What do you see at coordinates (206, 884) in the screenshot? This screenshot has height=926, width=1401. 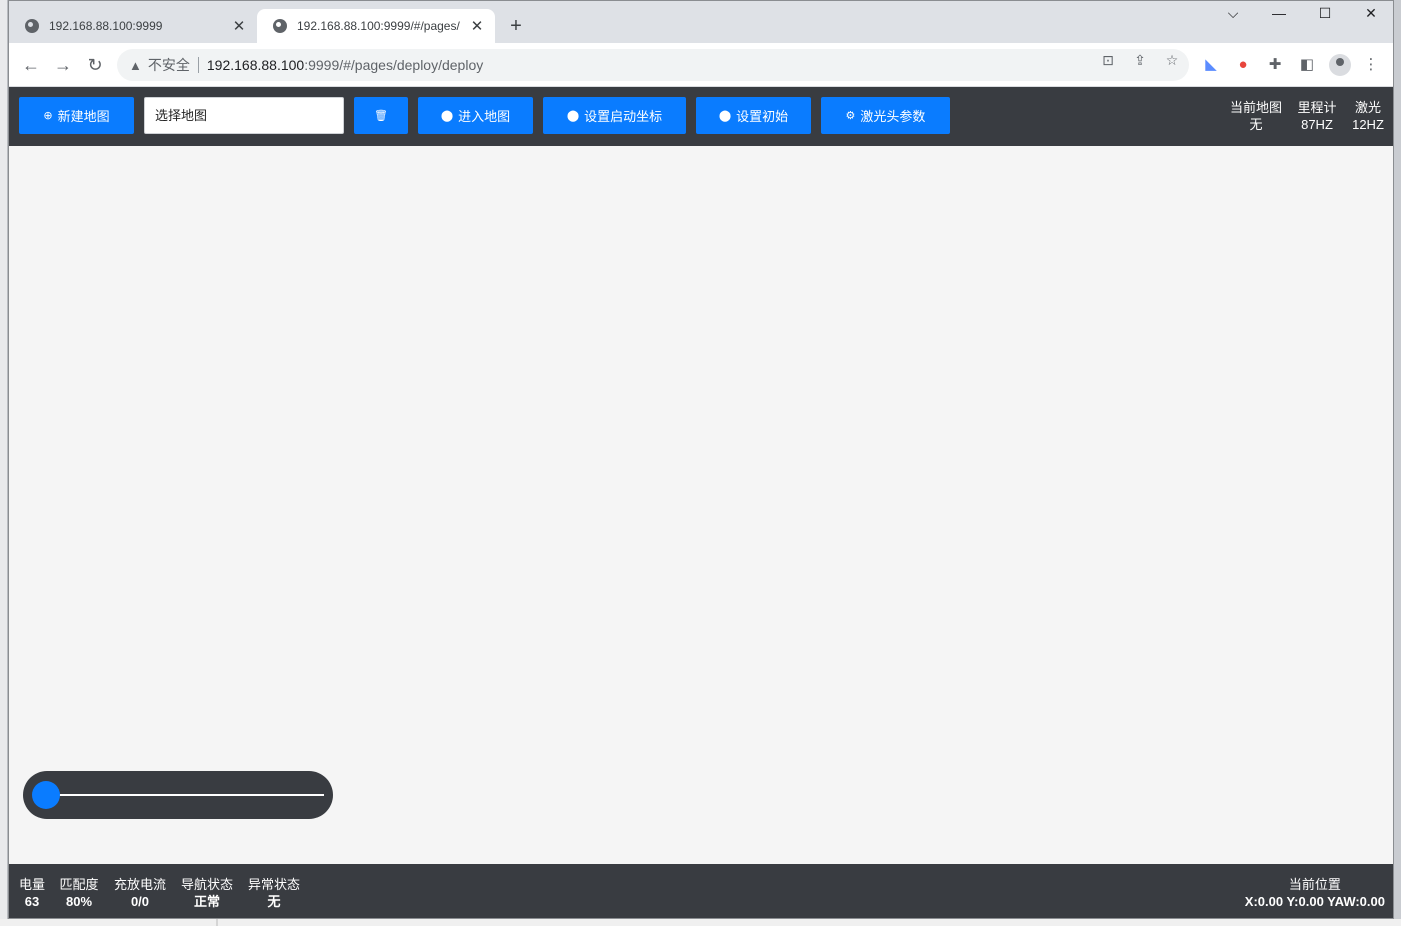 I see `stat-label: 导航状态` at bounding box center [206, 884].